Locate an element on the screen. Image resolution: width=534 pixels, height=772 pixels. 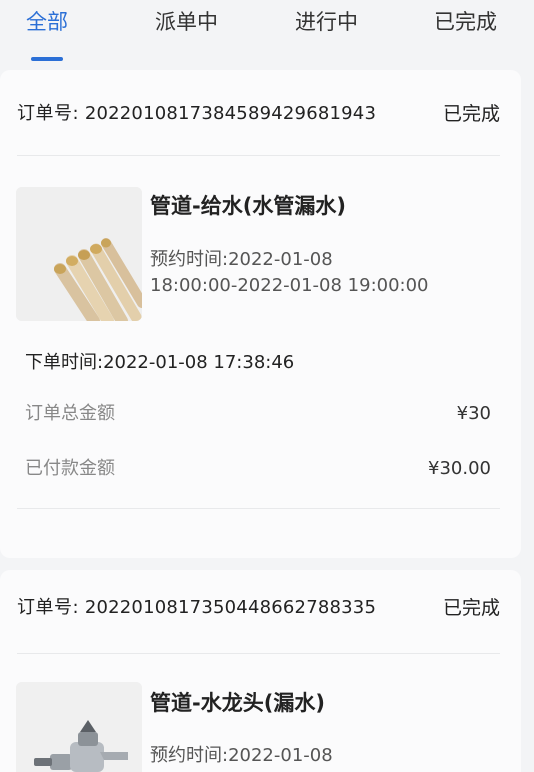
tab-dispatching: 派单中 is located at coordinates (186, 22).